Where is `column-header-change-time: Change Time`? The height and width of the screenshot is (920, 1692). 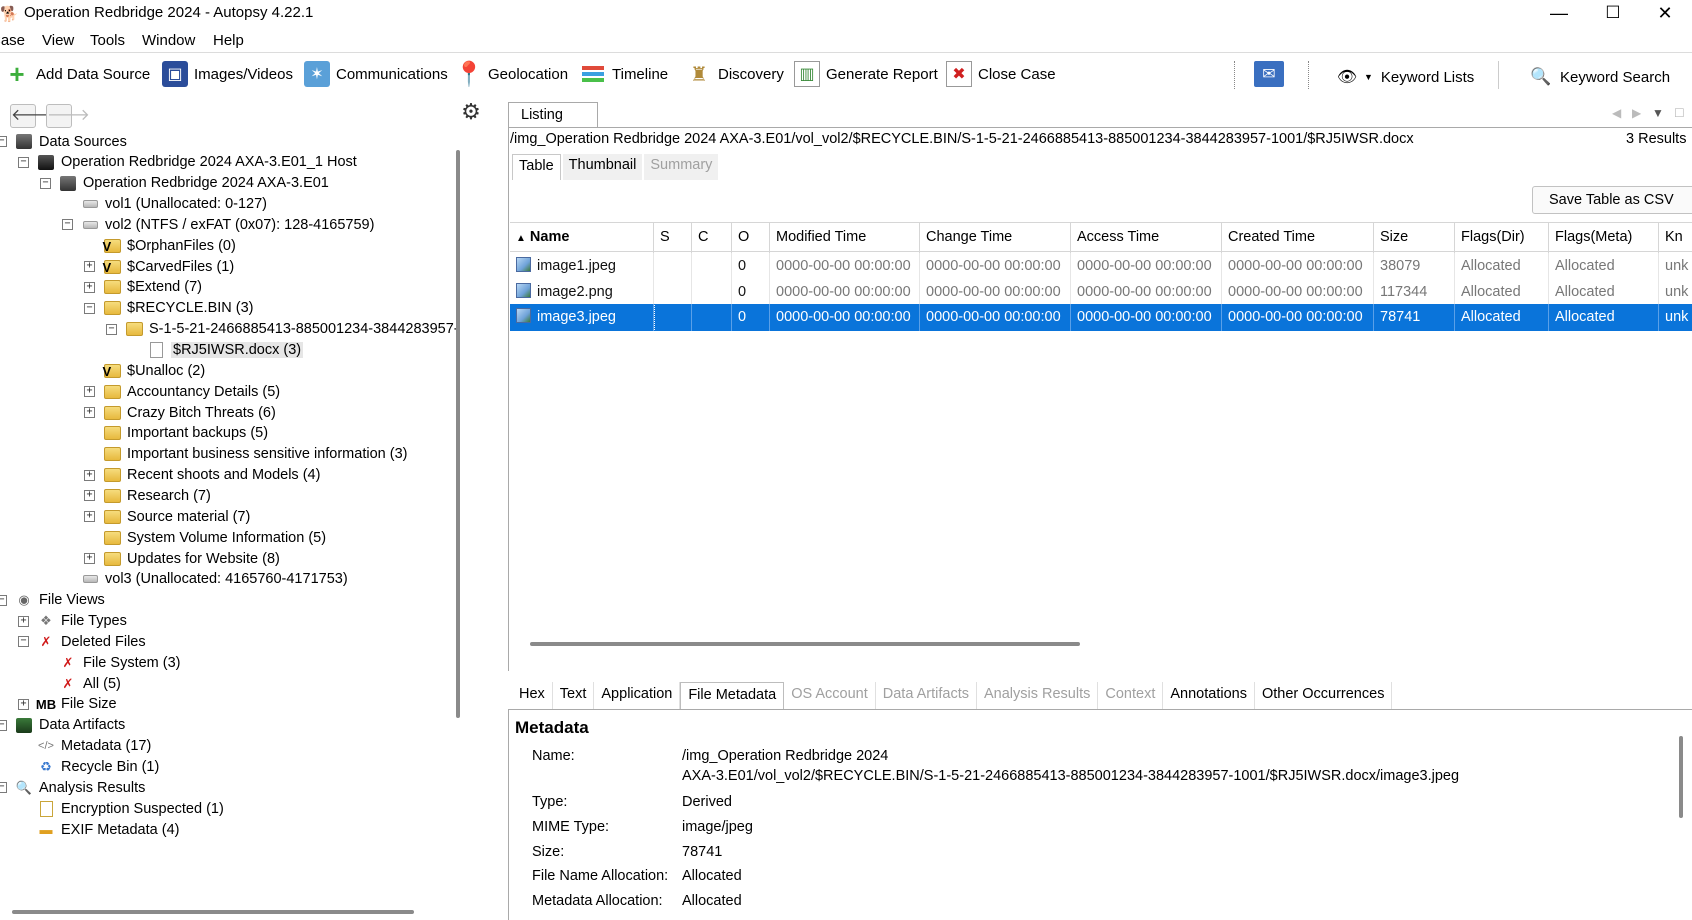 column-header-change-time: Change Time is located at coordinates (995, 238).